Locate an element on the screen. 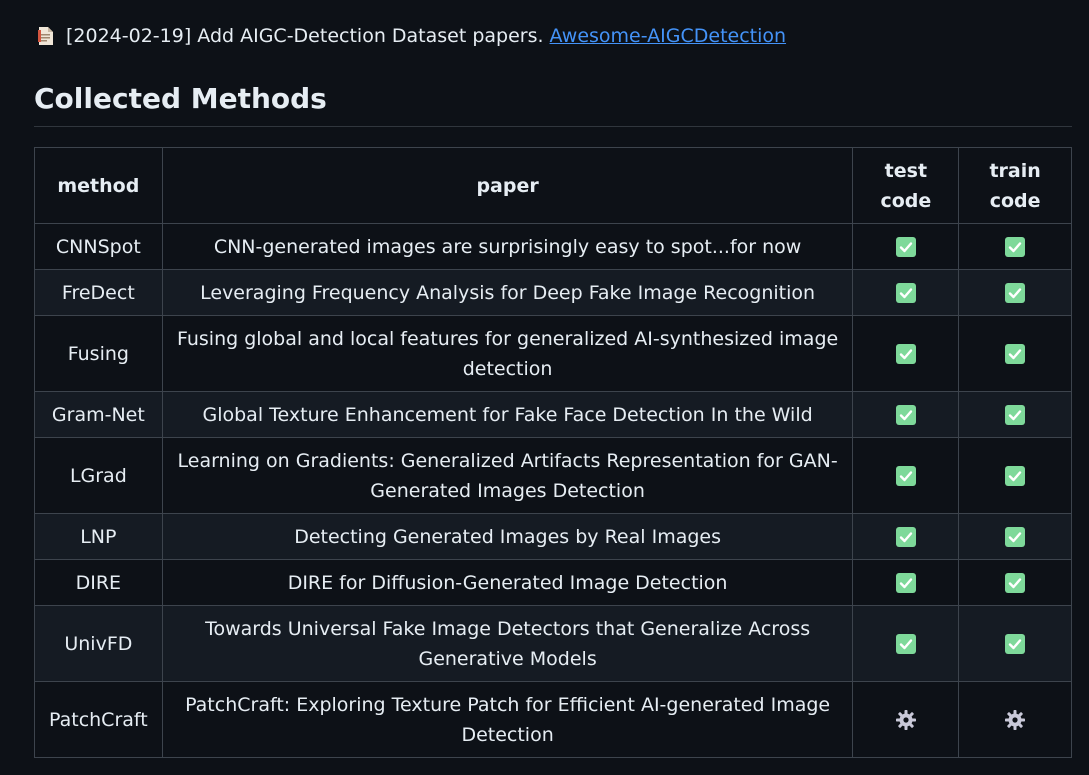  method-cell: LGrad is located at coordinates (98, 475).